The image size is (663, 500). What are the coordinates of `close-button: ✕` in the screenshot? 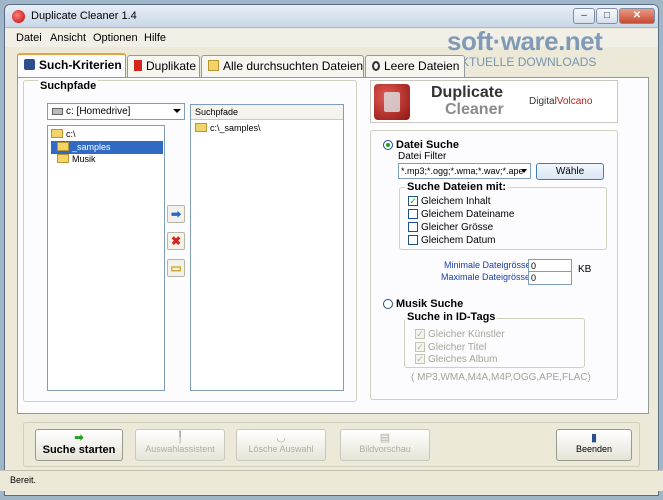 It's located at (637, 16).